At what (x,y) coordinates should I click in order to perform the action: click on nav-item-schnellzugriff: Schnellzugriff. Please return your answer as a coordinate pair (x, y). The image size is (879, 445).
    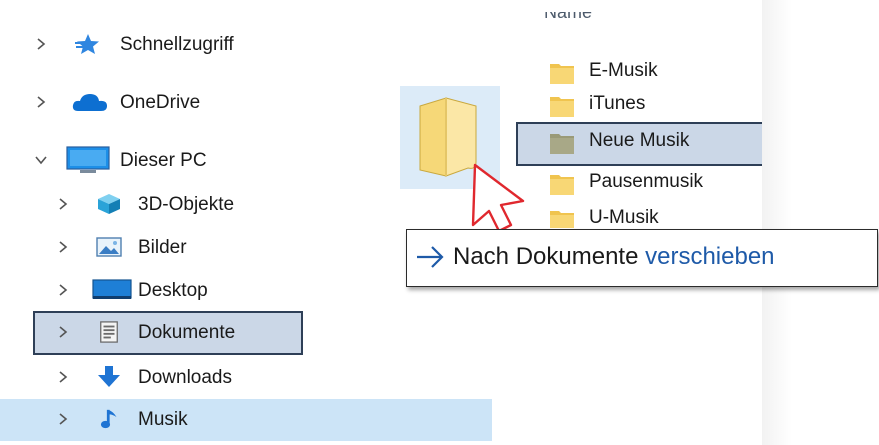
    Looking at the image, I should click on (250, 44).